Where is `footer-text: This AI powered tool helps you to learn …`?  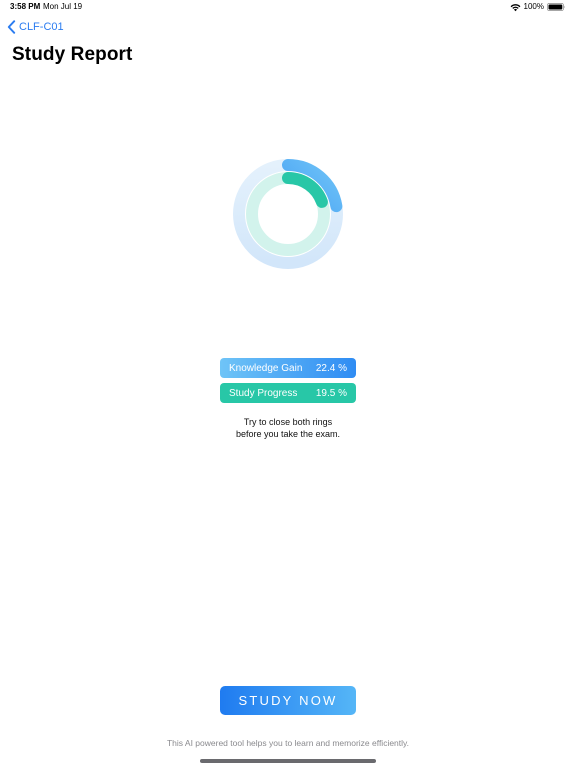 footer-text: This AI powered tool helps you to learn … is located at coordinates (288, 743).